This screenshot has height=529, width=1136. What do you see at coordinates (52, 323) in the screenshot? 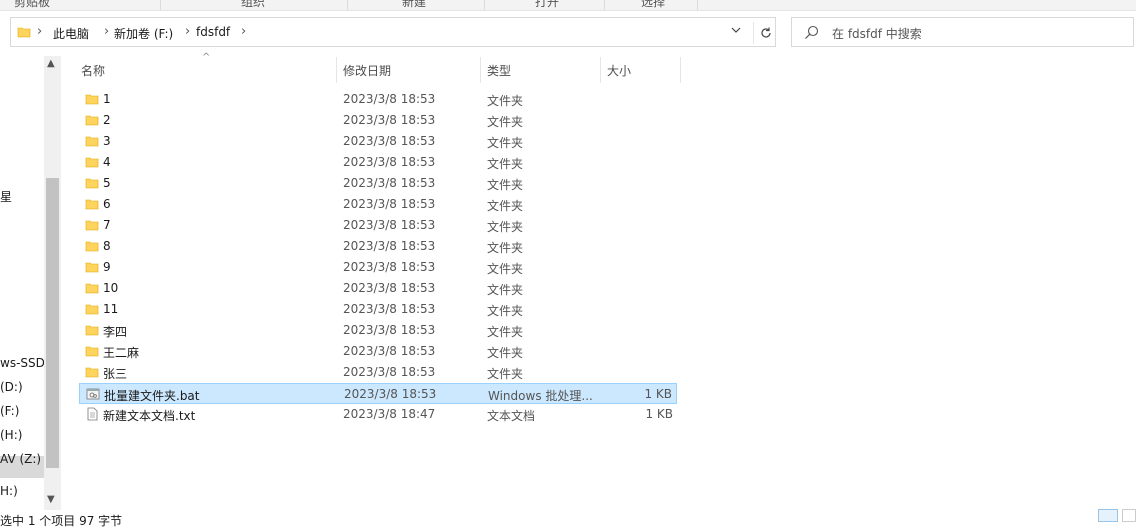
I see `scrollbar-thumb` at bounding box center [52, 323].